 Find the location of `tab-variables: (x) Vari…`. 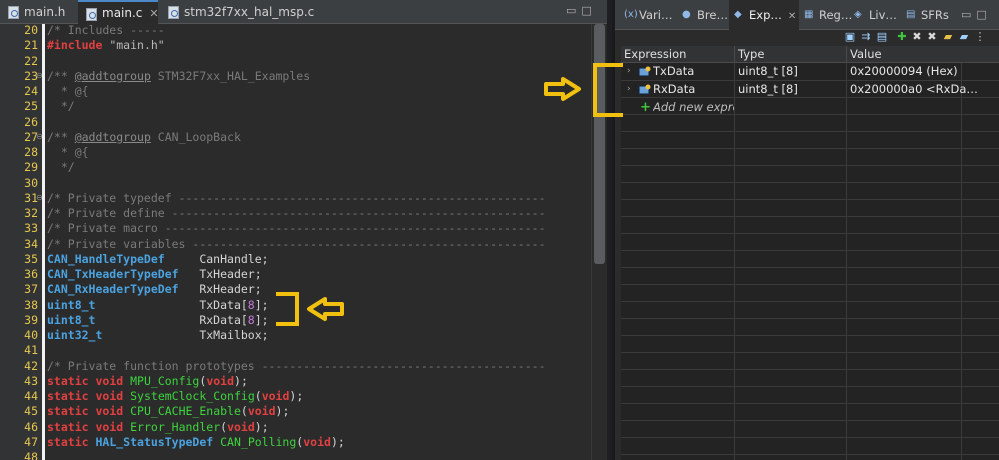

tab-variables: (x) Vari… is located at coordinates (648, 15).